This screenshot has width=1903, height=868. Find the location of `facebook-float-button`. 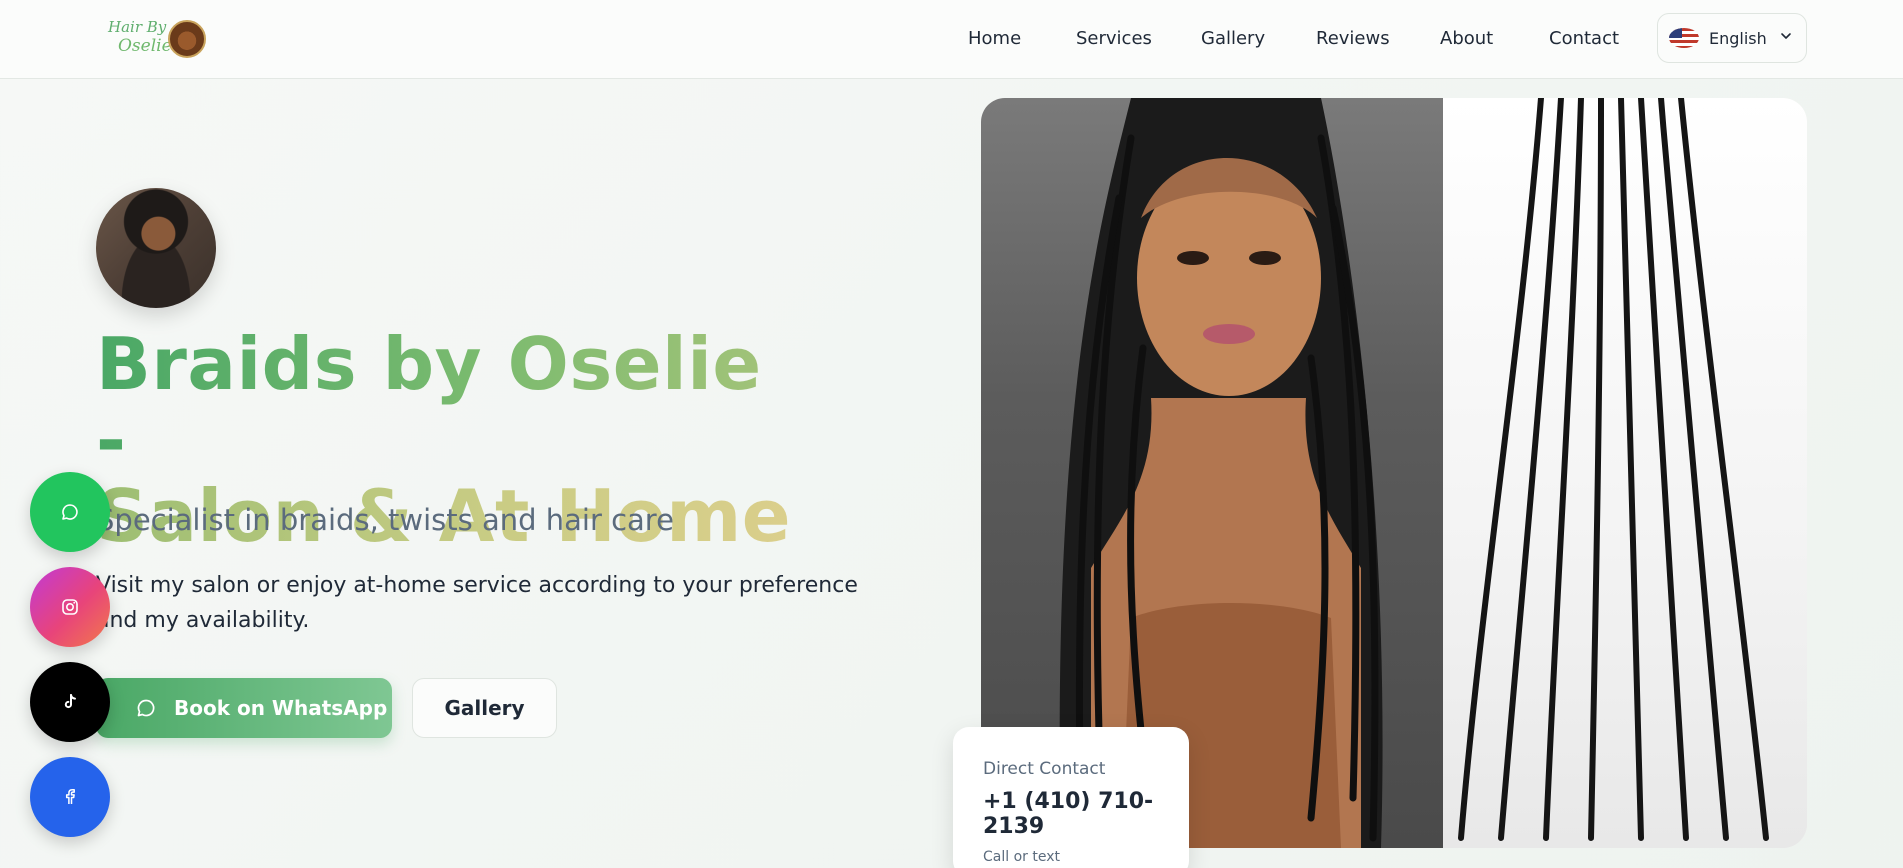

facebook-float-button is located at coordinates (70, 797).